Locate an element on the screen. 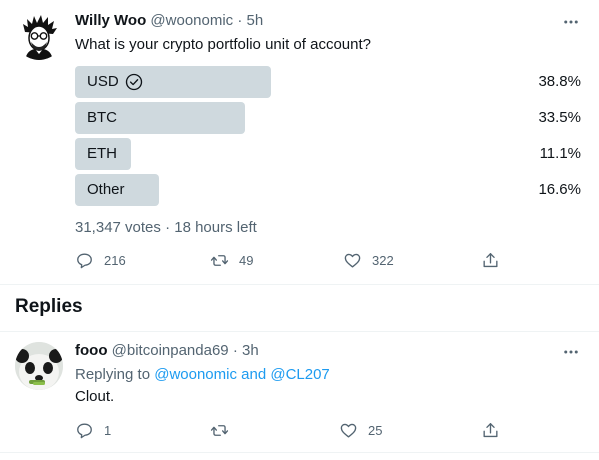  replying-to-line: Replying to @woonomic and @CL207 is located at coordinates (202, 374).